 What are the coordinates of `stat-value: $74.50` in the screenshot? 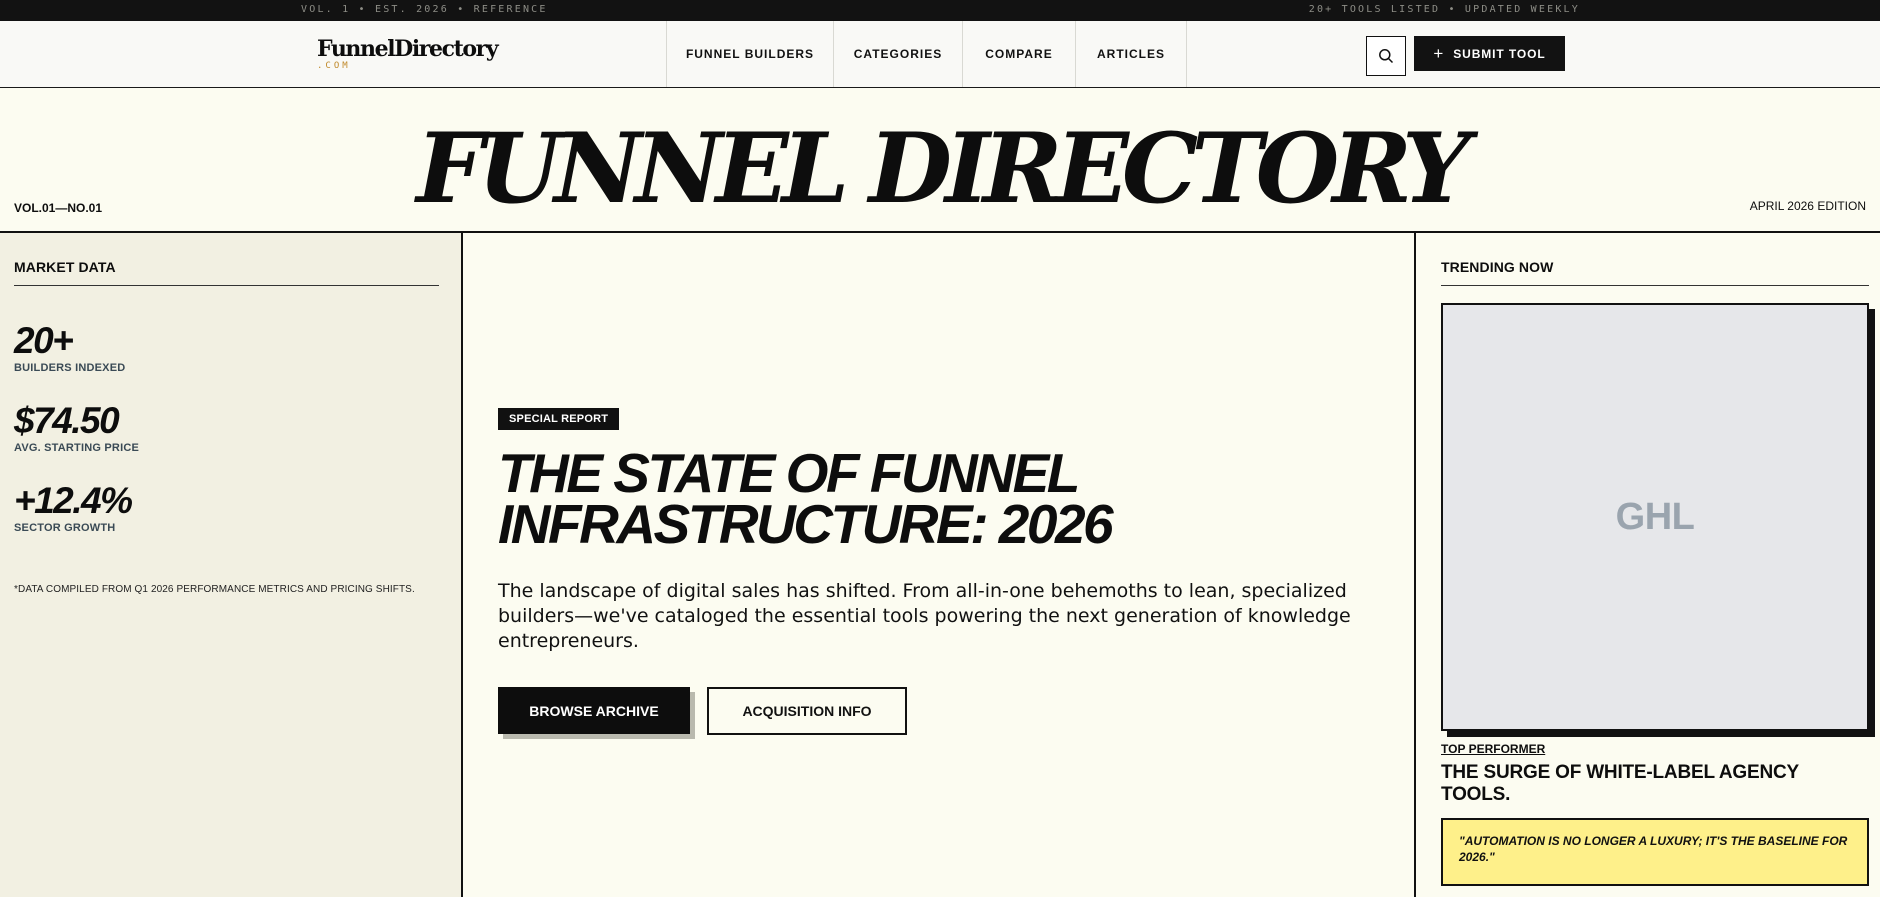 It's located at (67, 420).